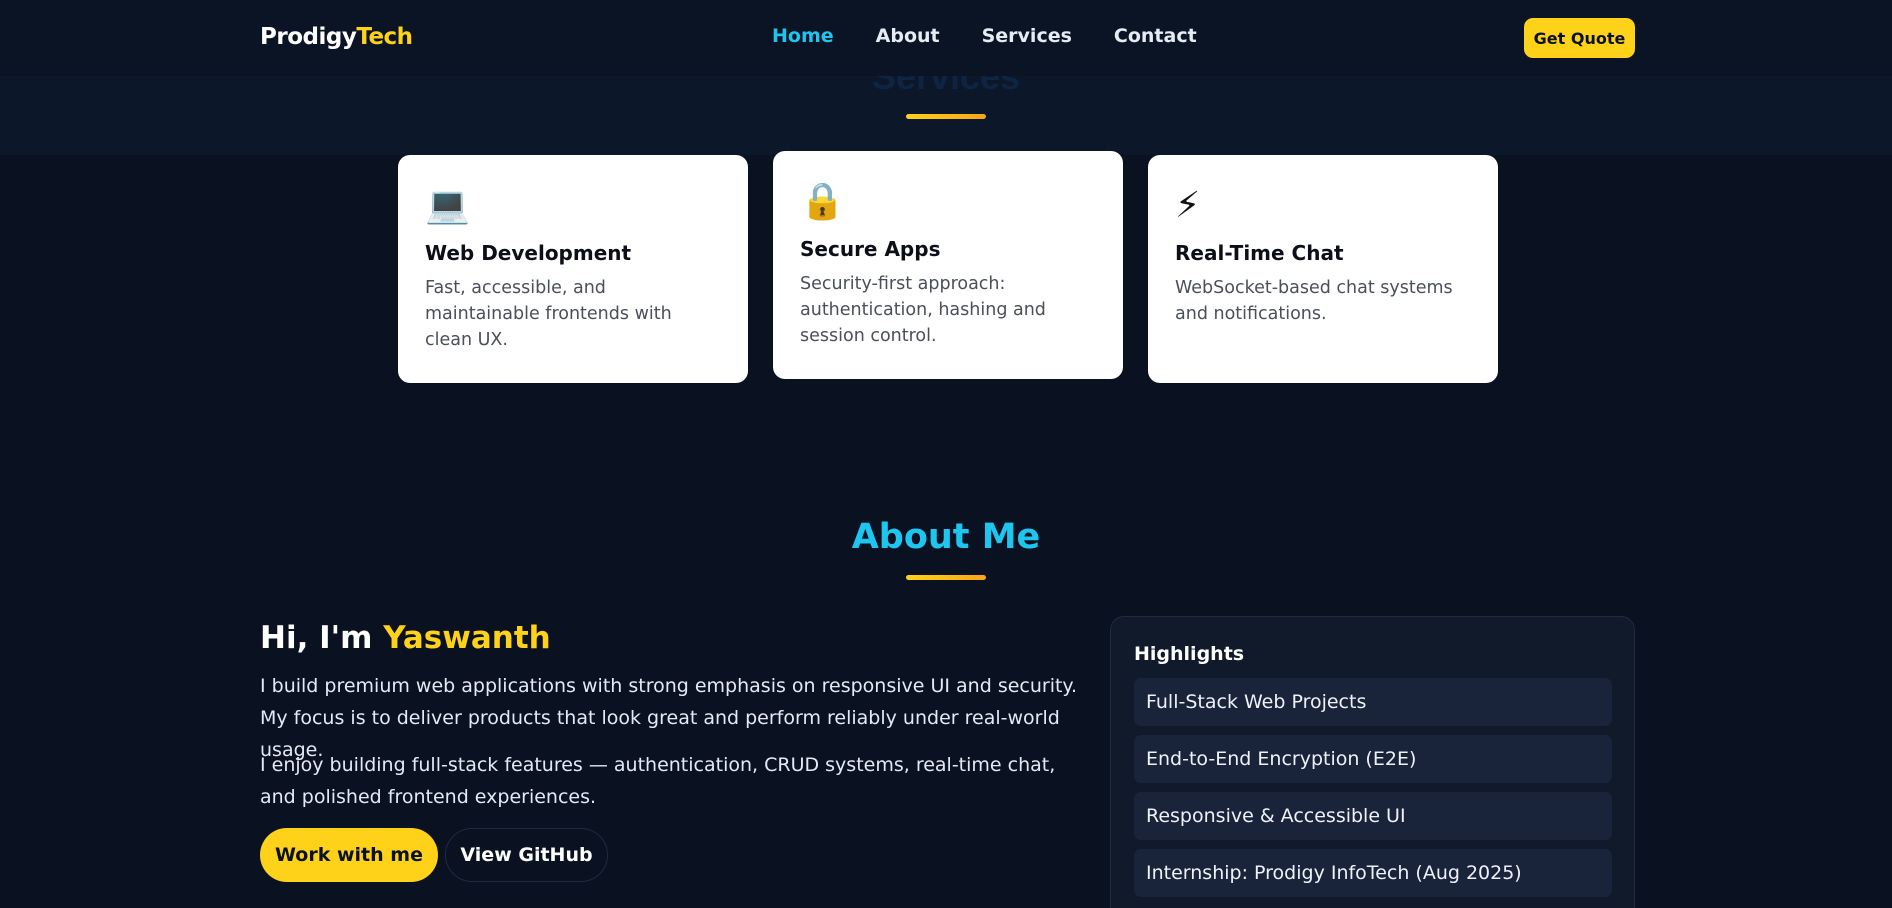  What do you see at coordinates (526, 855) in the screenshot?
I see `view-github-button: View GitHub` at bounding box center [526, 855].